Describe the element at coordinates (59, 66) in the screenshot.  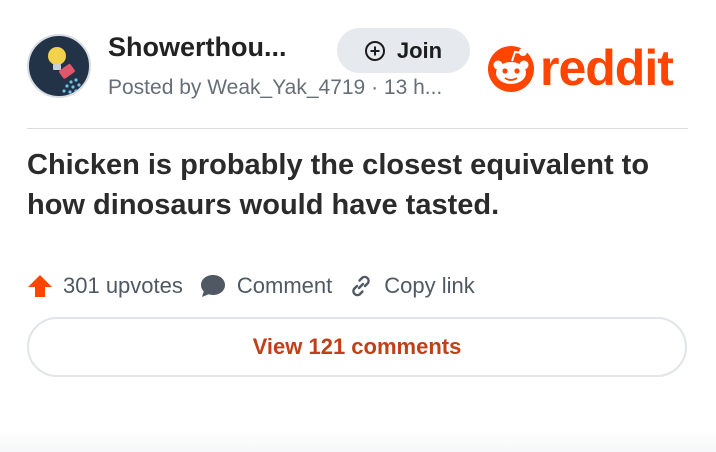
I see `subreddit-avatar-icon` at that location.